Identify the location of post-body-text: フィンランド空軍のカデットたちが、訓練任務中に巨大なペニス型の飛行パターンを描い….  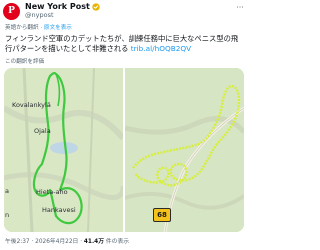
(122, 43).